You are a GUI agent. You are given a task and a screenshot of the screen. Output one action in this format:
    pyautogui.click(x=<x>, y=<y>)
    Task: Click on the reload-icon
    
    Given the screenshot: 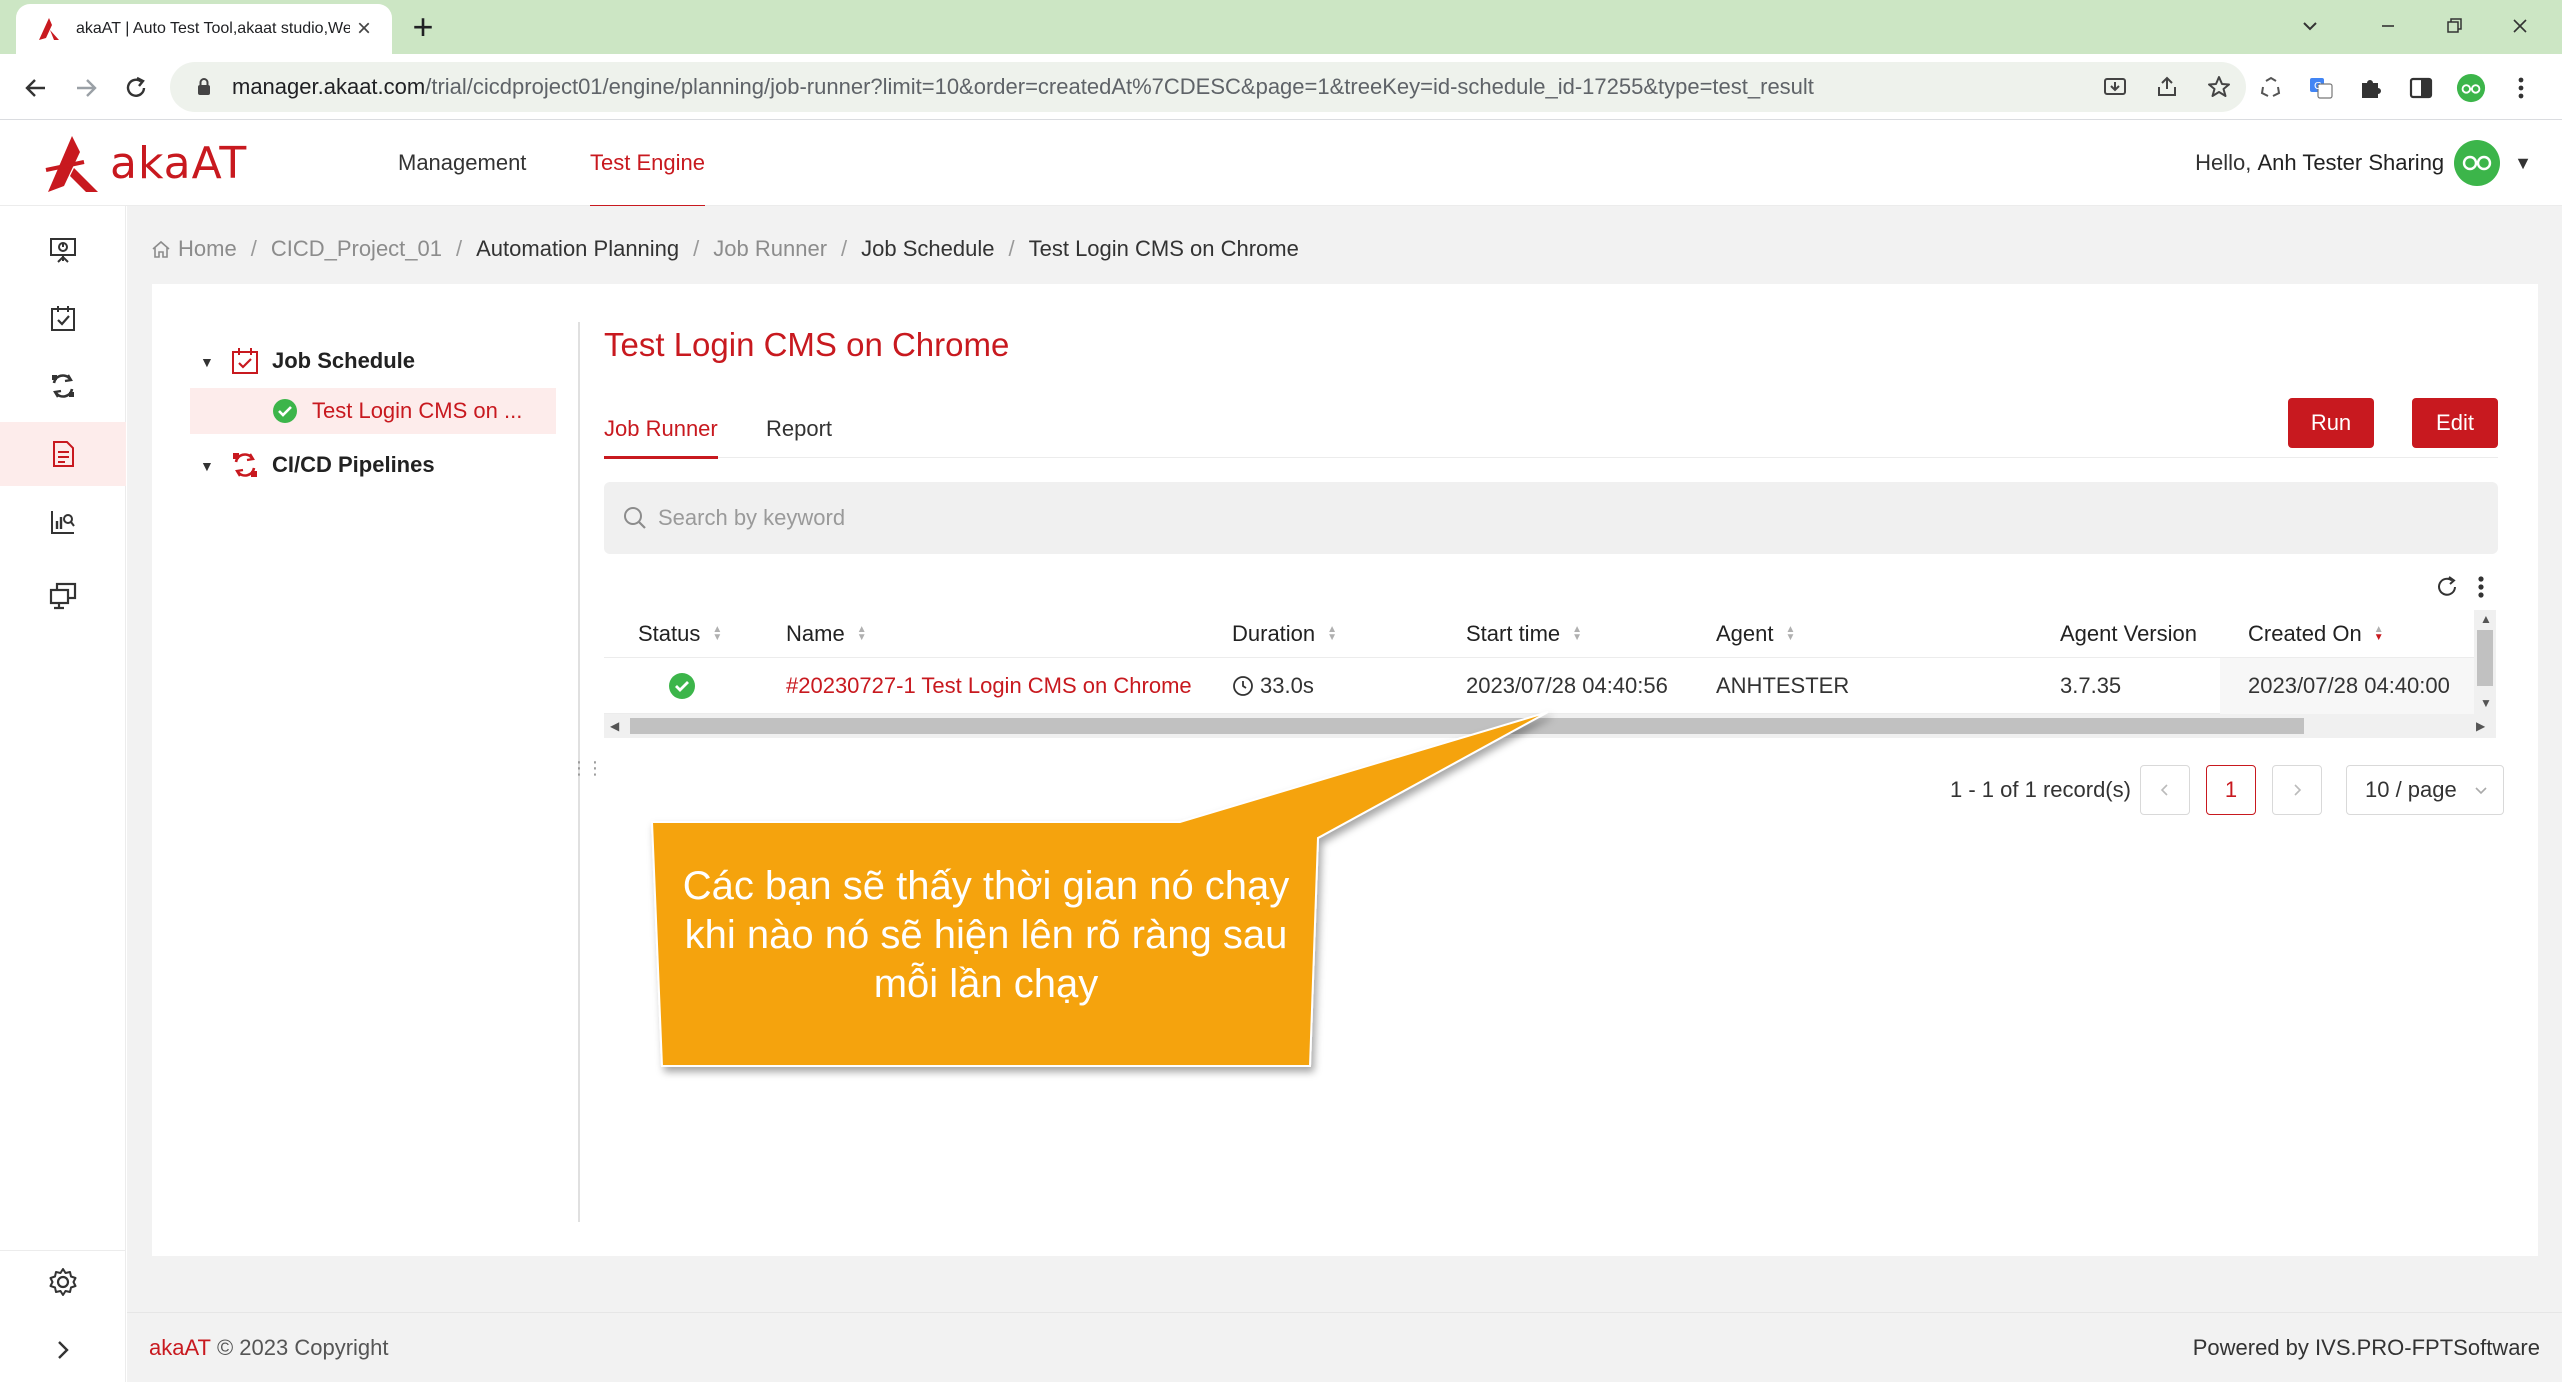 What is the action you would take?
    pyautogui.click(x=136, y=88)
    